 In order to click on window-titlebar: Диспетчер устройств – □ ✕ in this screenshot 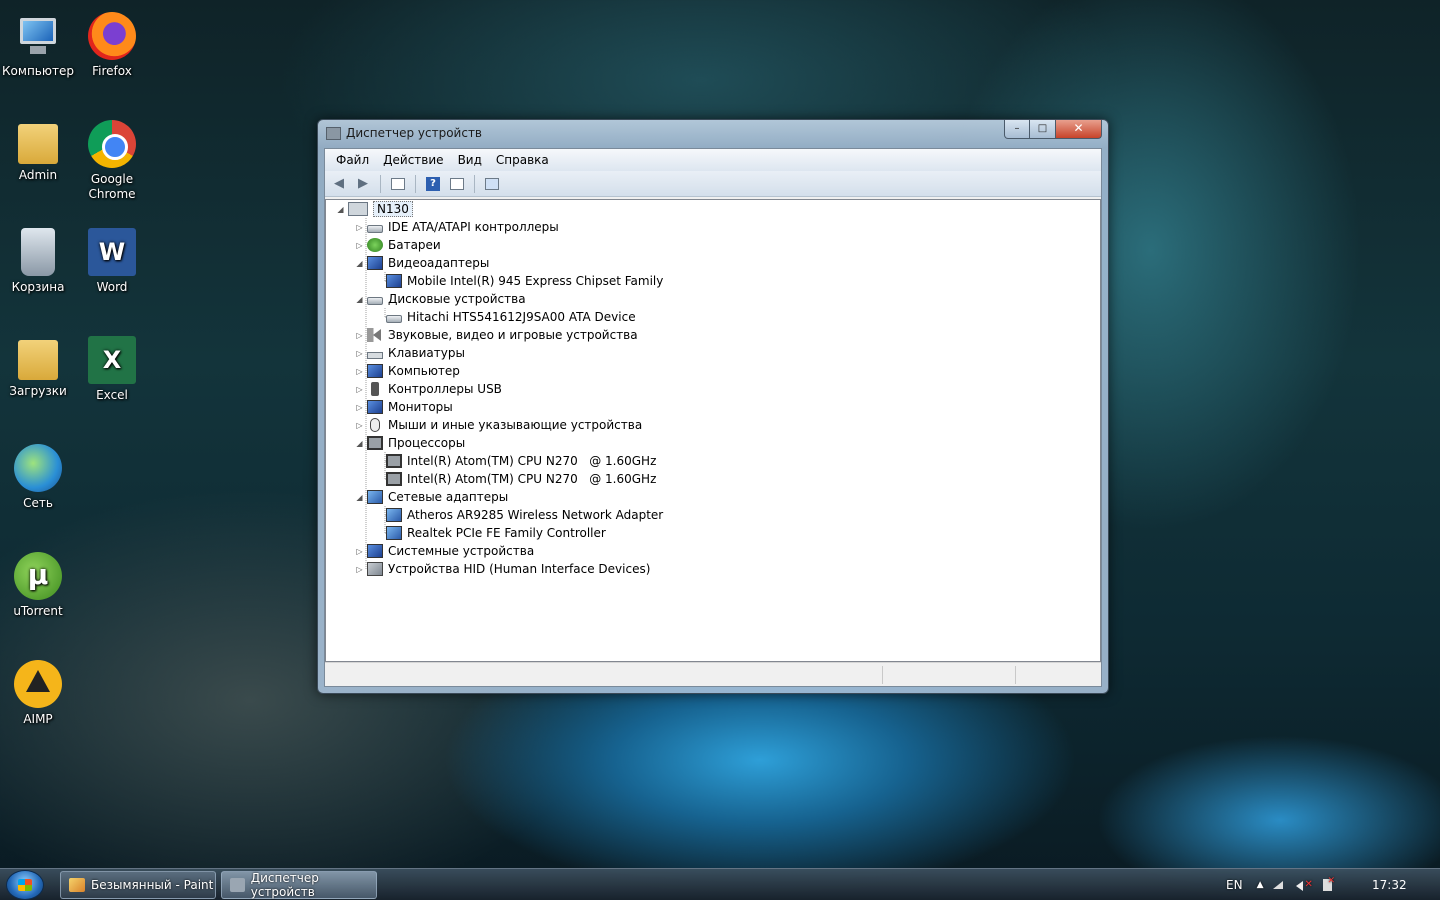, I will do `click(713, 134)`.